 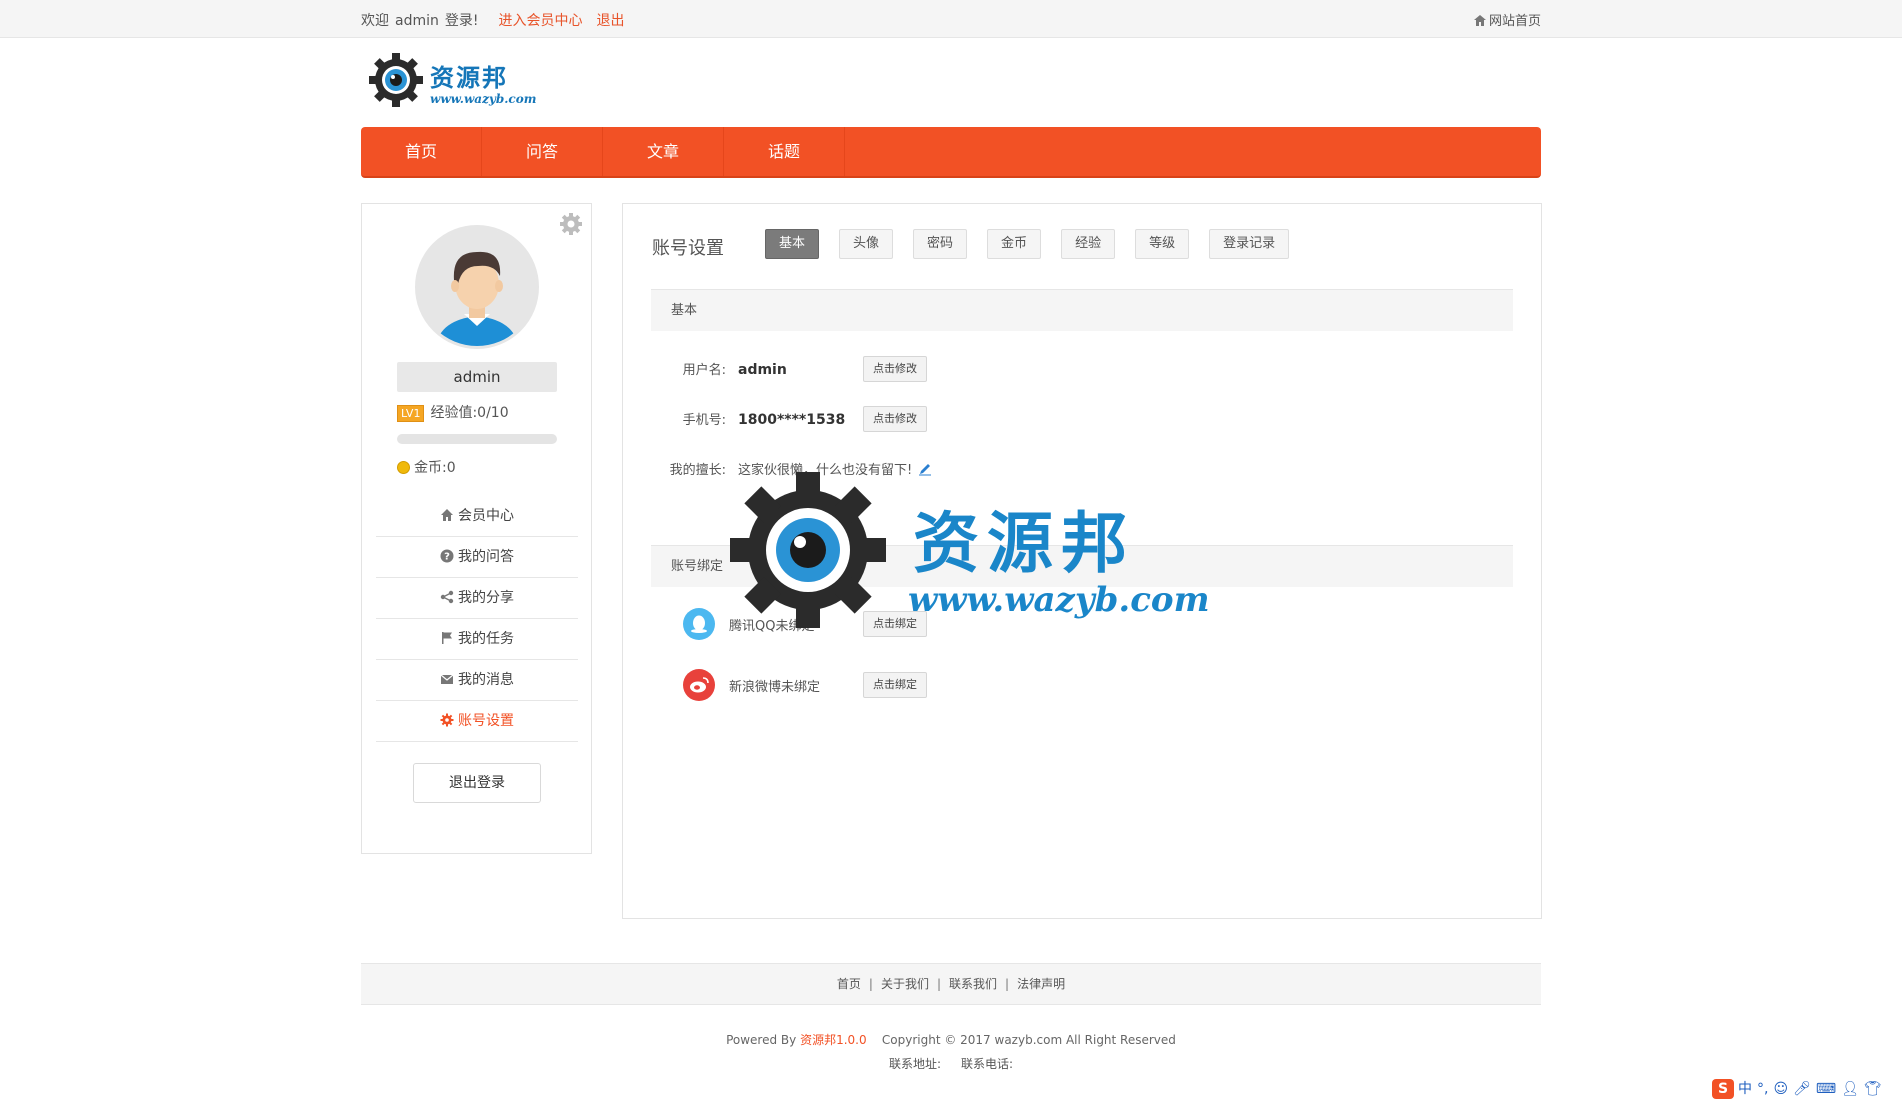 I want to click on share-icon, so click(x=447, y=592).